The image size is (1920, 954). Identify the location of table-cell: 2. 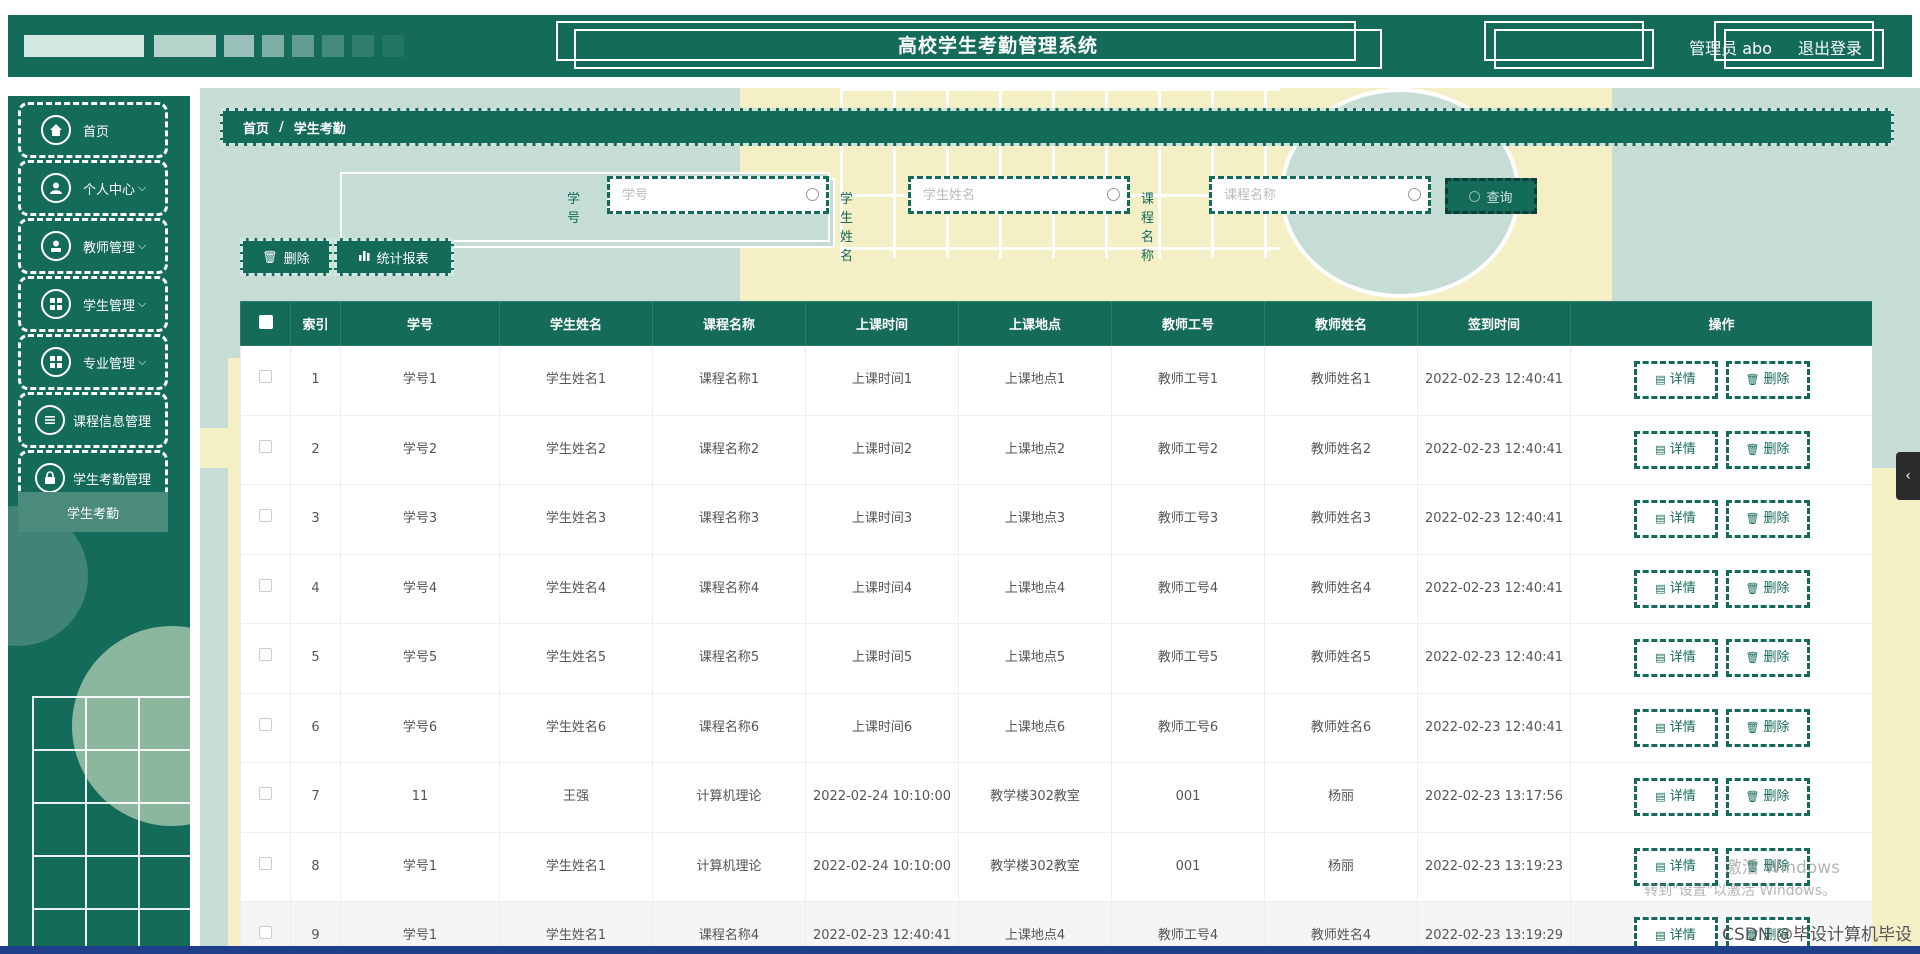
(315, 449).